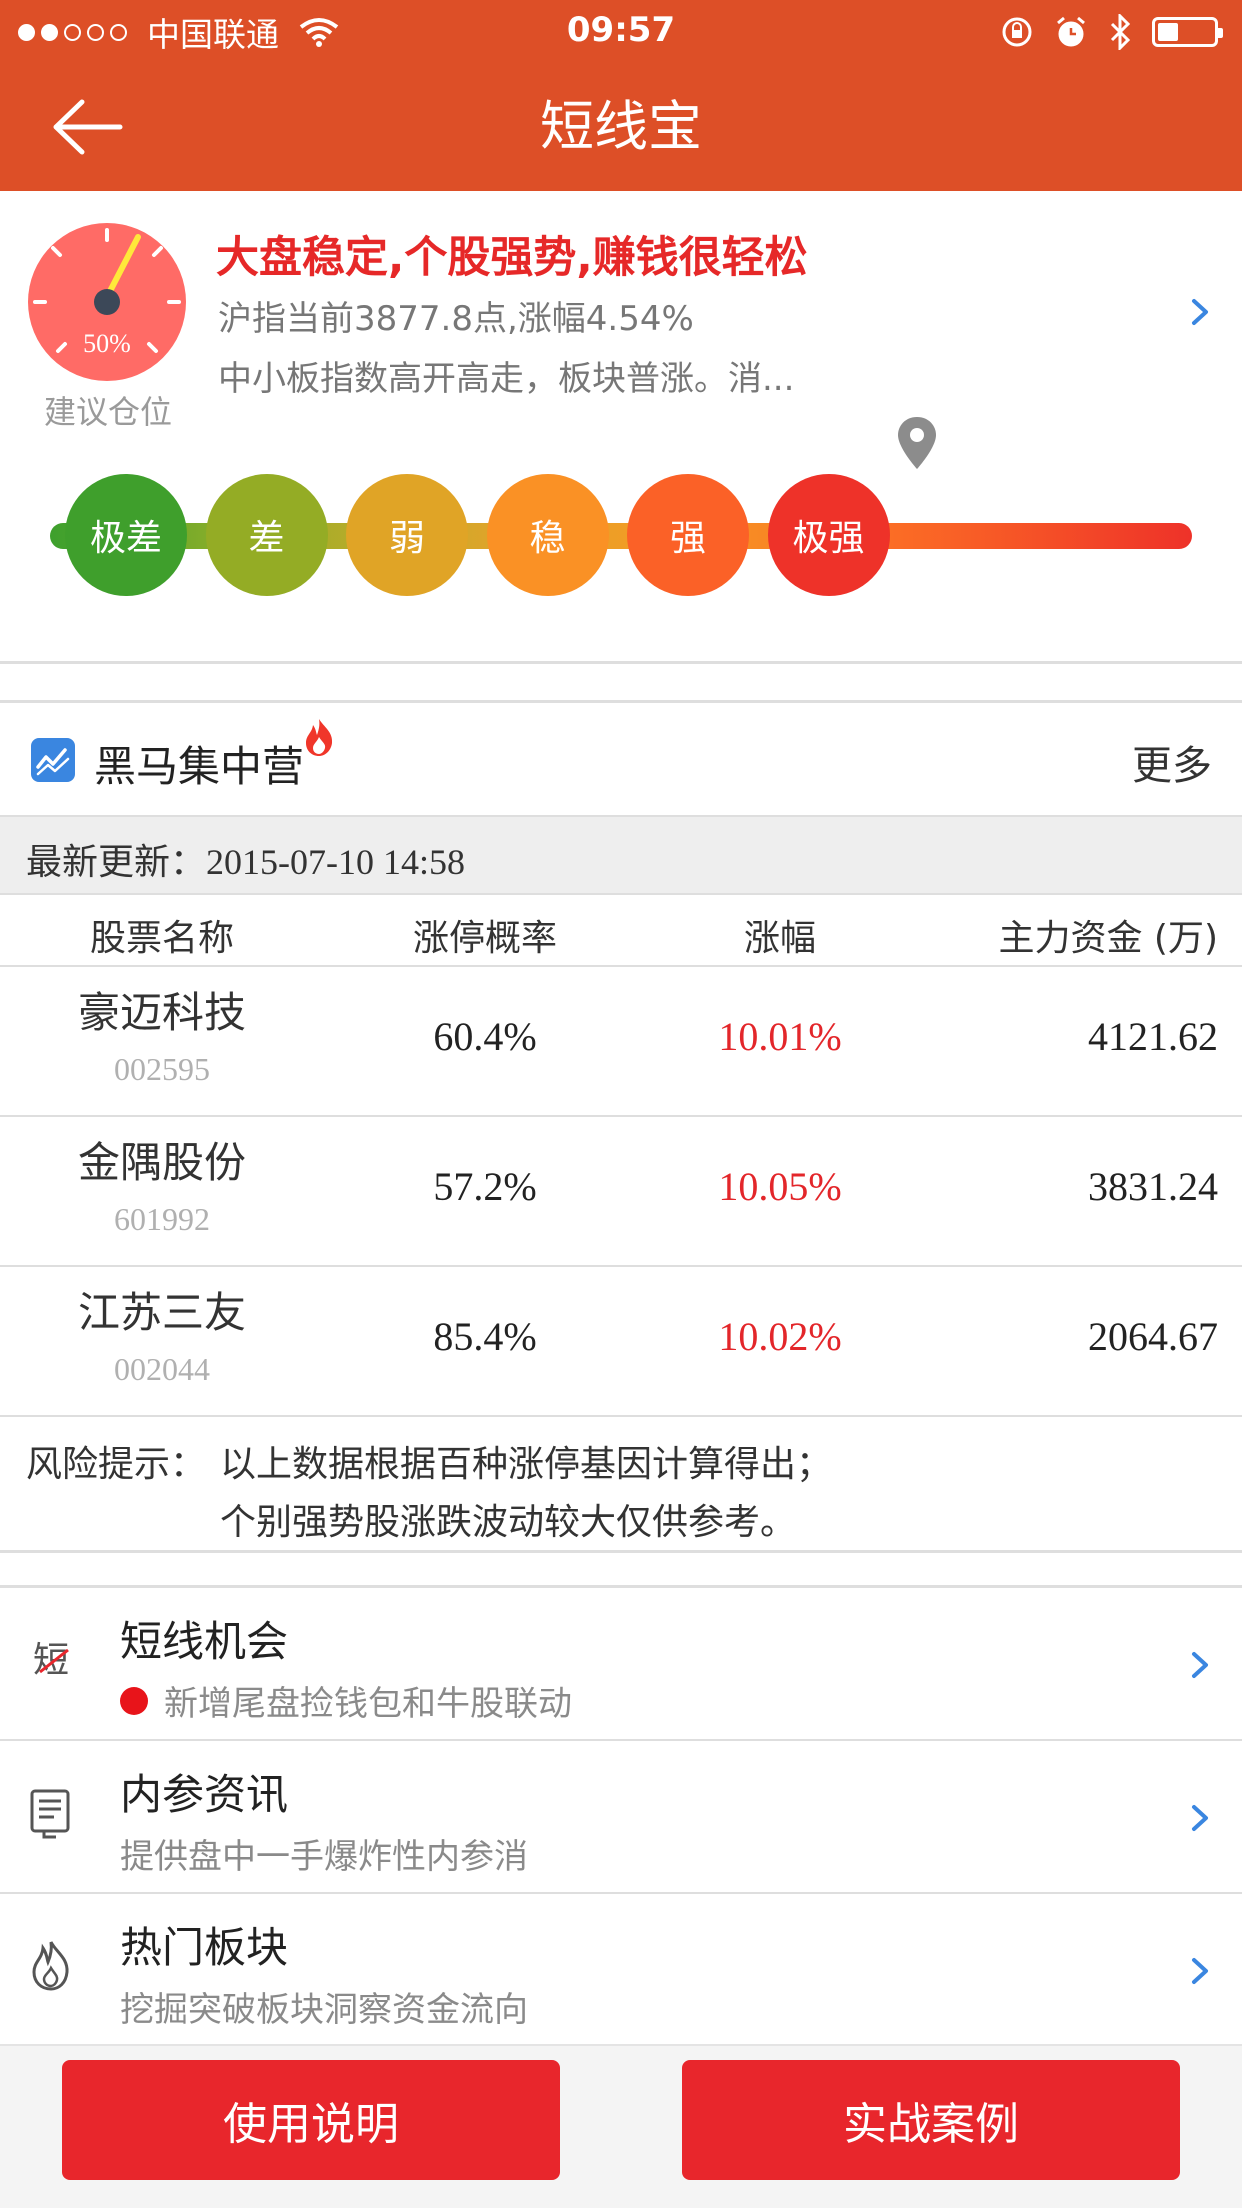 This screenshot has height=2208, width=1242. I want to click on scale-level-6: 极强, so click(828, 535).